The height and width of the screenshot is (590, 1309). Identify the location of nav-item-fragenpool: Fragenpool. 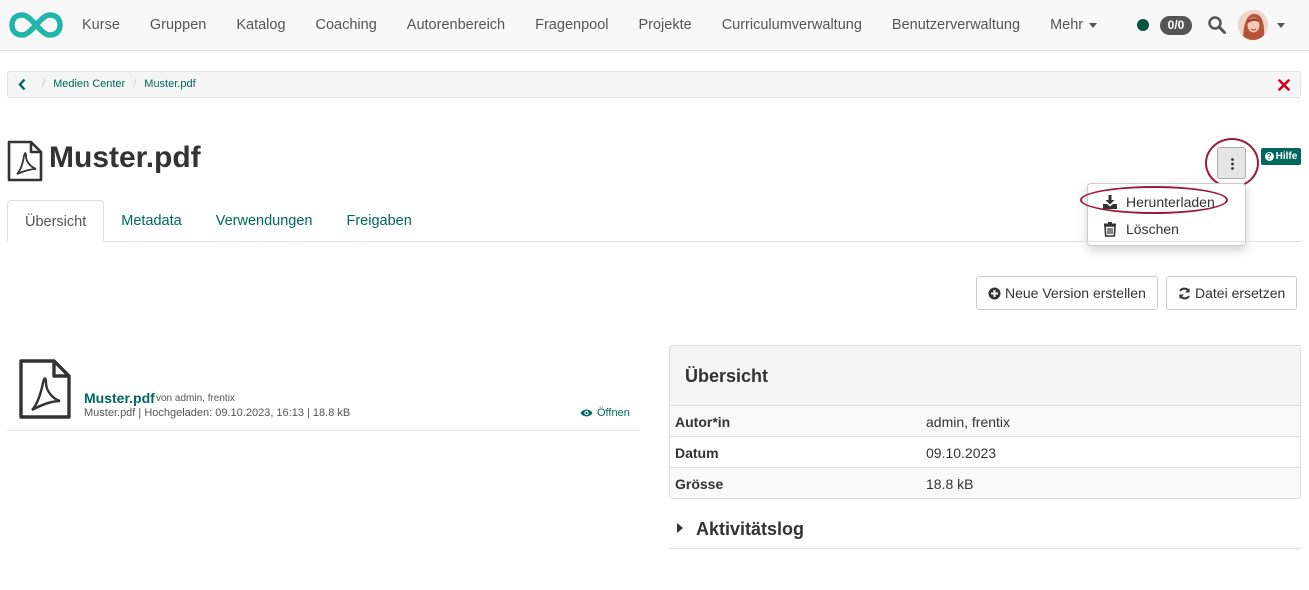
(571, 25).